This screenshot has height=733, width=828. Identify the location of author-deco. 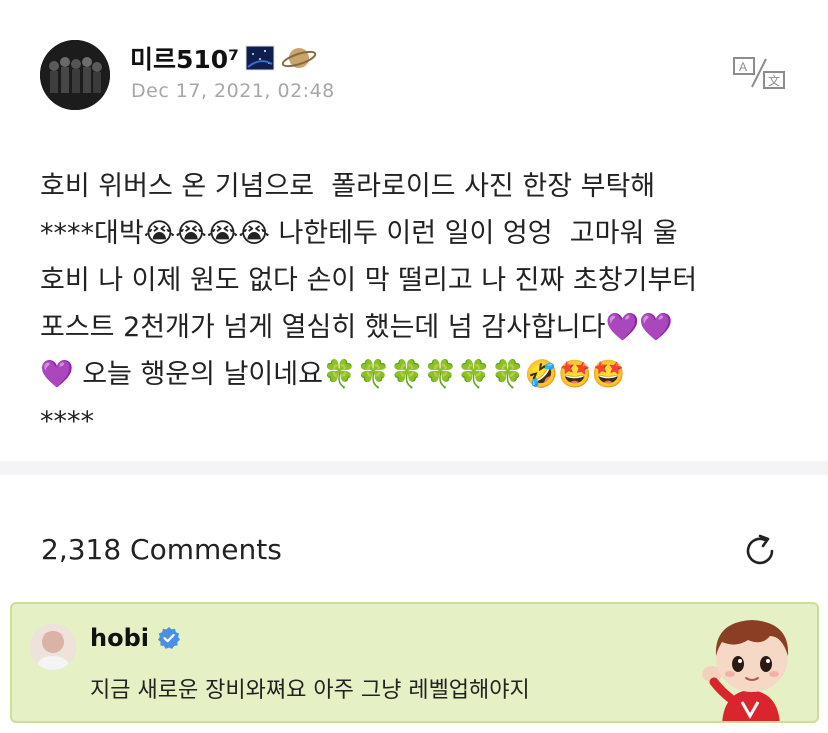
(281, 58).